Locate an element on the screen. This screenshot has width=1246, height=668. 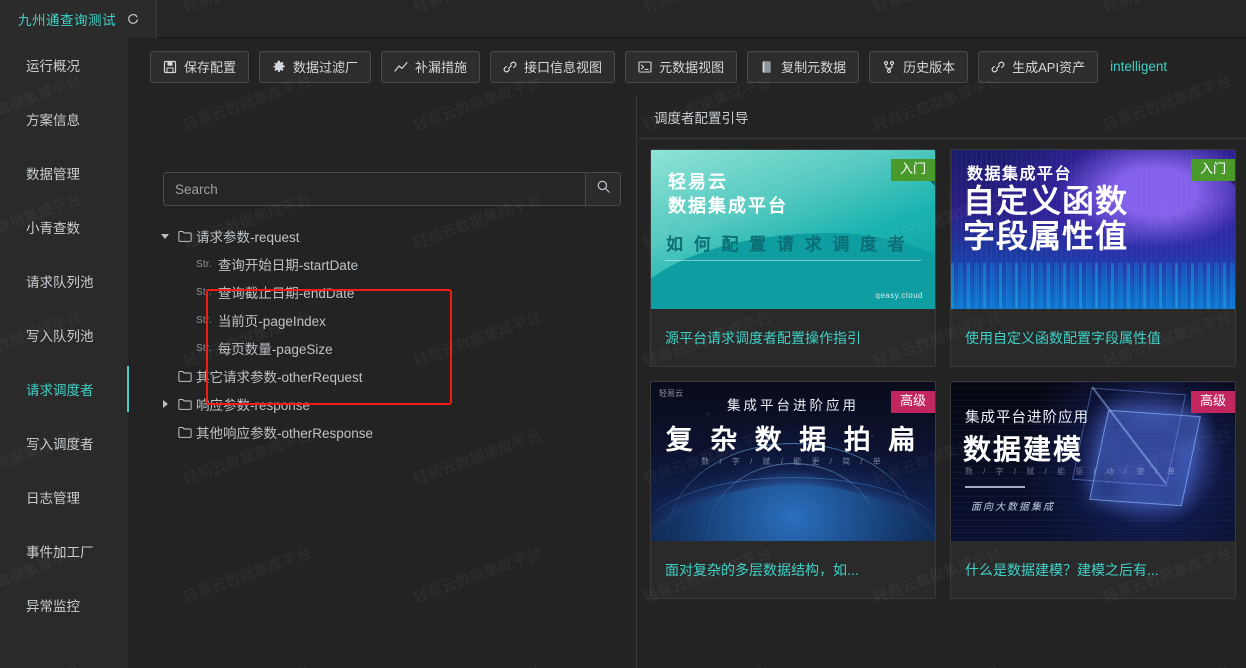
patch-measure-button: 补漏措施 is located at coordinates (431, 66).